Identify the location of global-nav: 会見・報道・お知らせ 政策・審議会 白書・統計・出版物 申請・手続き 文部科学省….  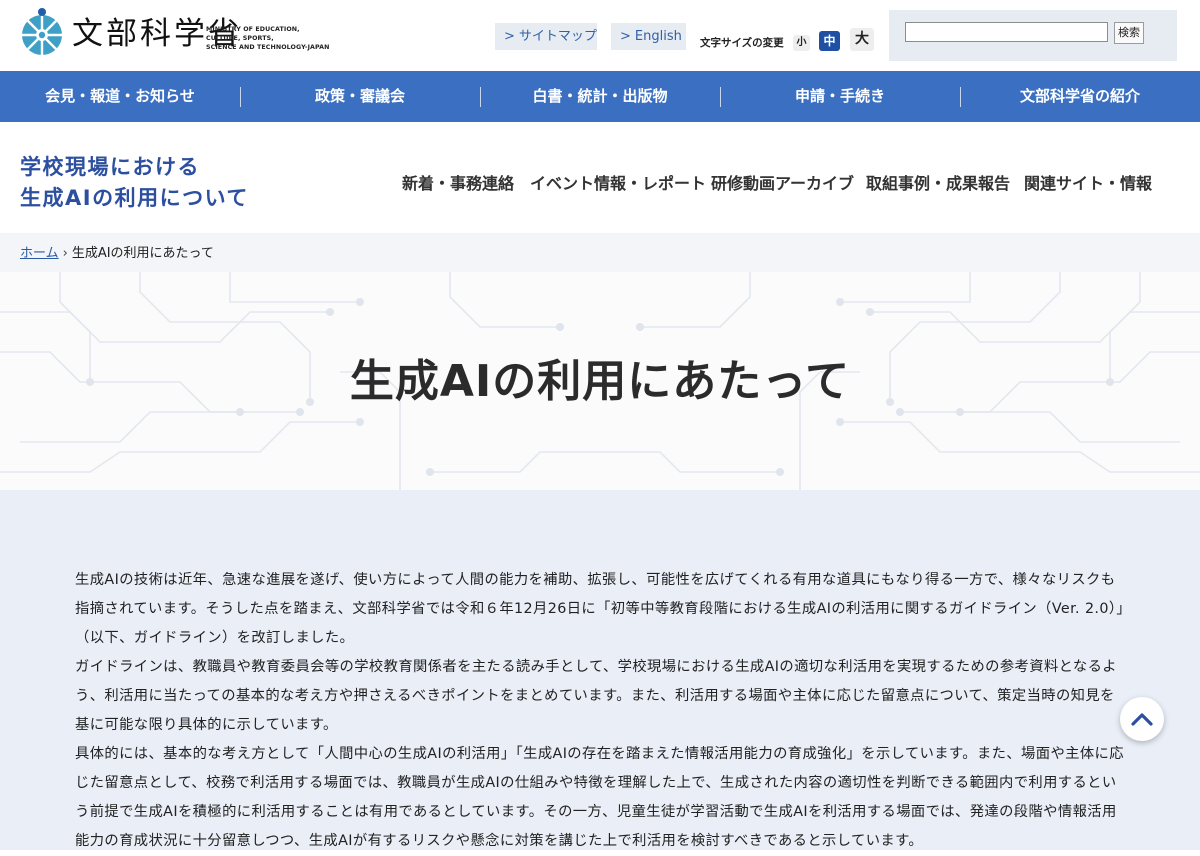
(600, 96).